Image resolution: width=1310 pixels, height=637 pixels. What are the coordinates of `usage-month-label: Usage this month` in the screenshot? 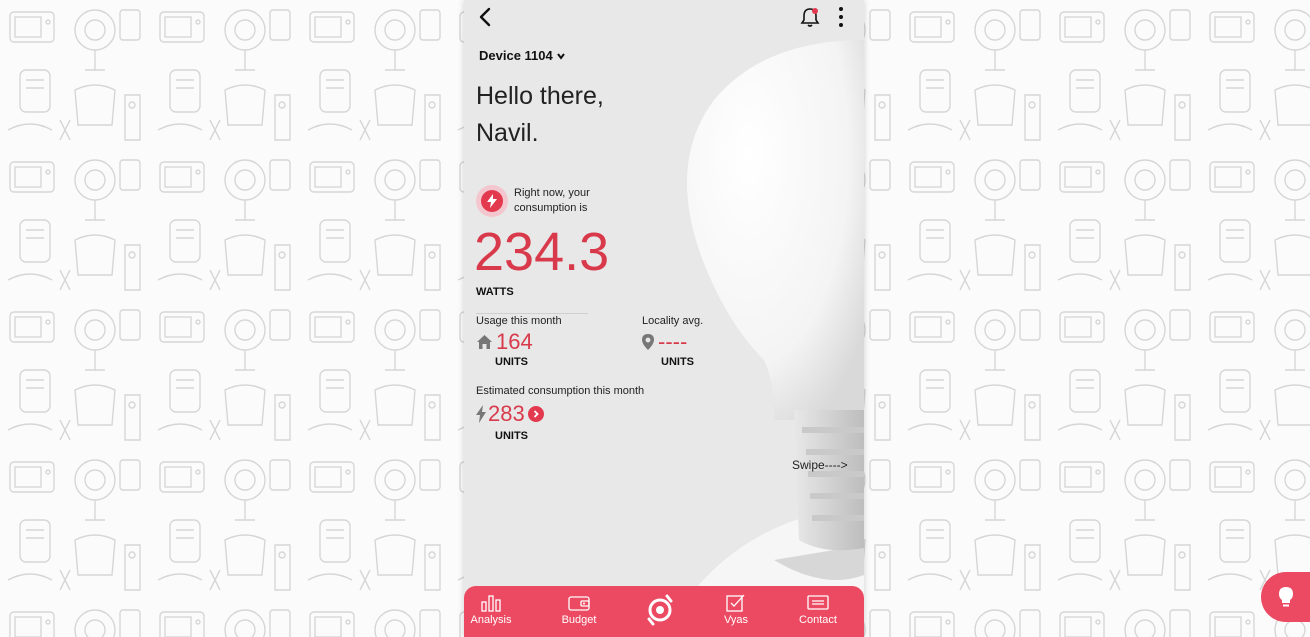 It's located at (519, 321).